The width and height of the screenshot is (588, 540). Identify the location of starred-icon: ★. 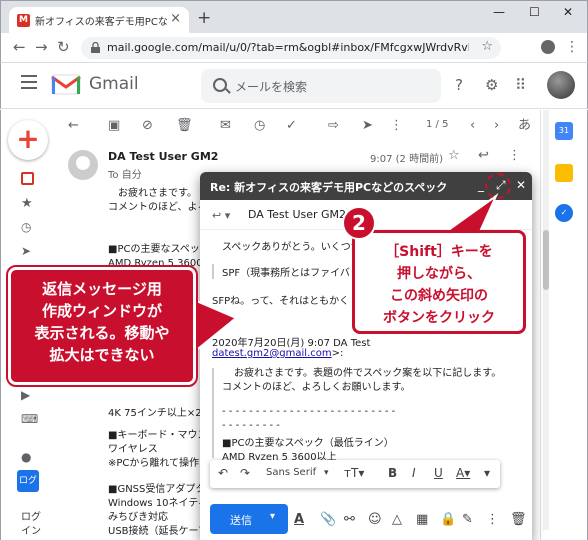
(27, 203).